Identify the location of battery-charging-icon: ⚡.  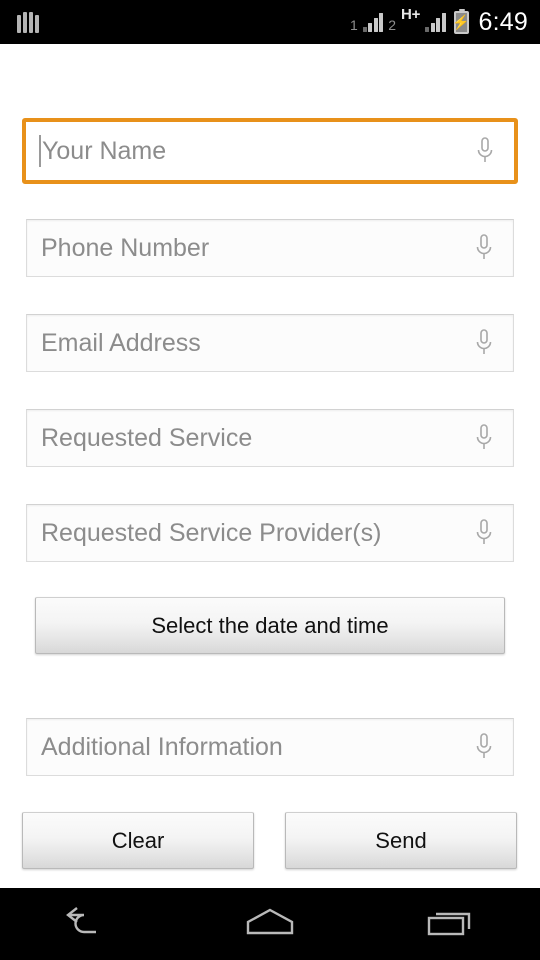
(461, 21).